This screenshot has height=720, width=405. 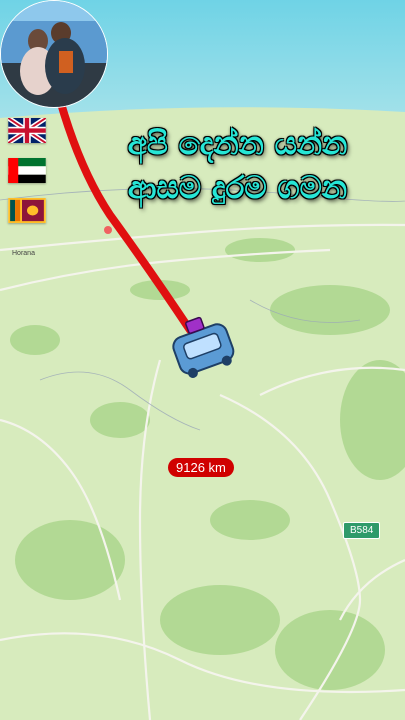 What do you see at coordinates (27, 130) in the screenshot?
I see `uk-flag-icon` at bounding box center [27, 130].